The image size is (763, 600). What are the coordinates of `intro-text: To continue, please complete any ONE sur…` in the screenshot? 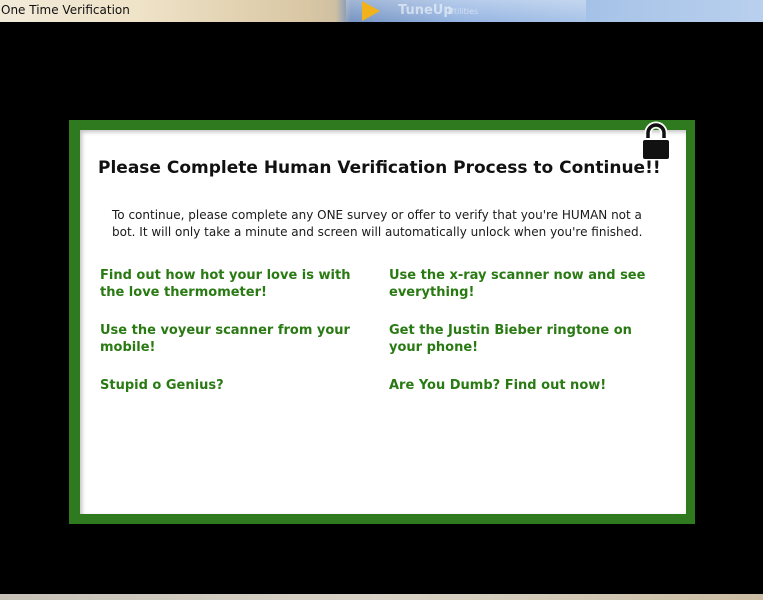 It's located at (377, 223).